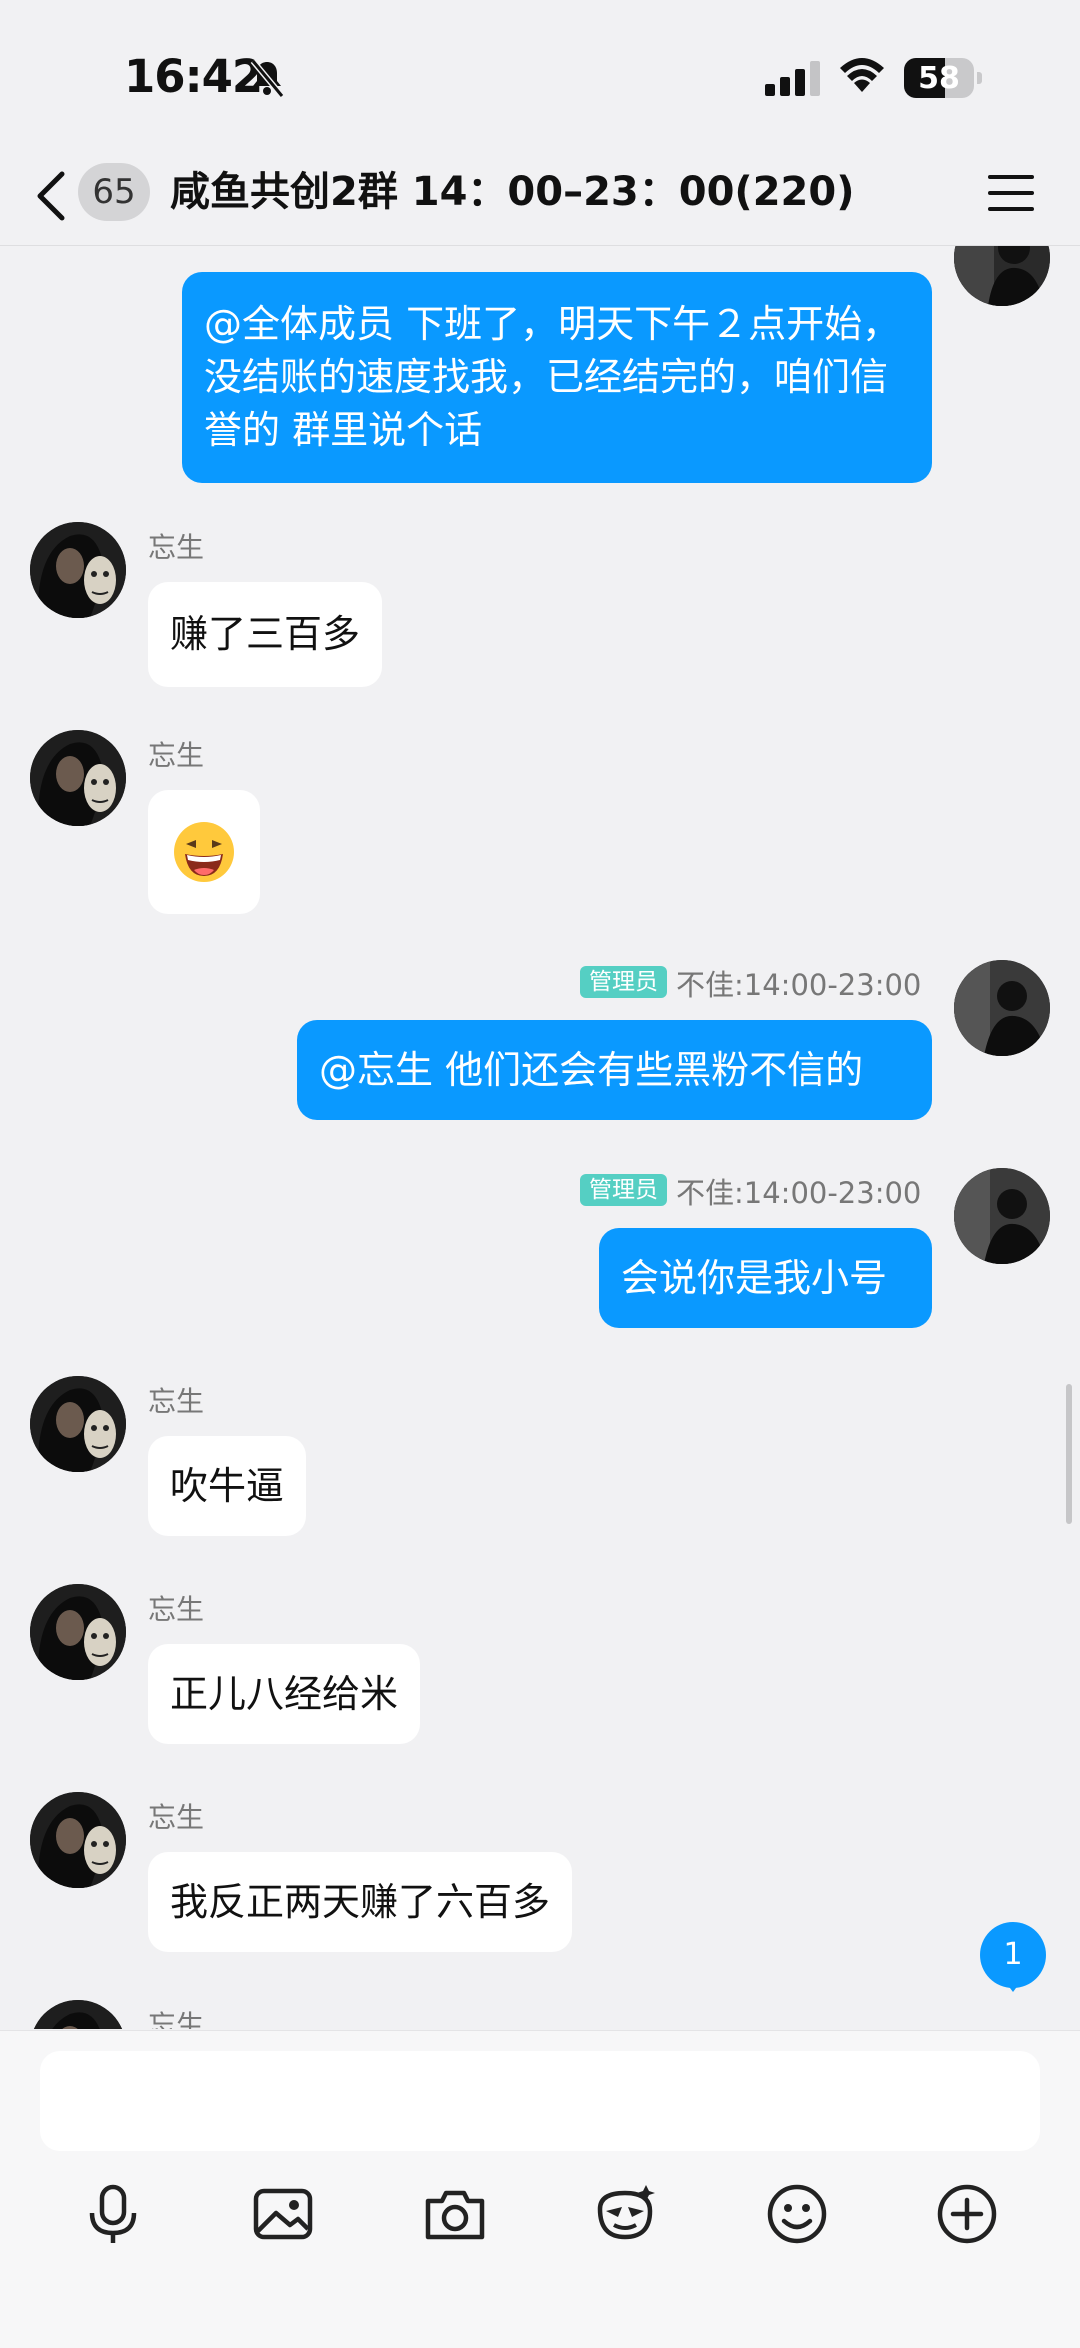 Image resolution: width=1080 pixels, height=2348 pixels. I want to click on message-bubble: 正儿八经给米, so click(284, 1694).